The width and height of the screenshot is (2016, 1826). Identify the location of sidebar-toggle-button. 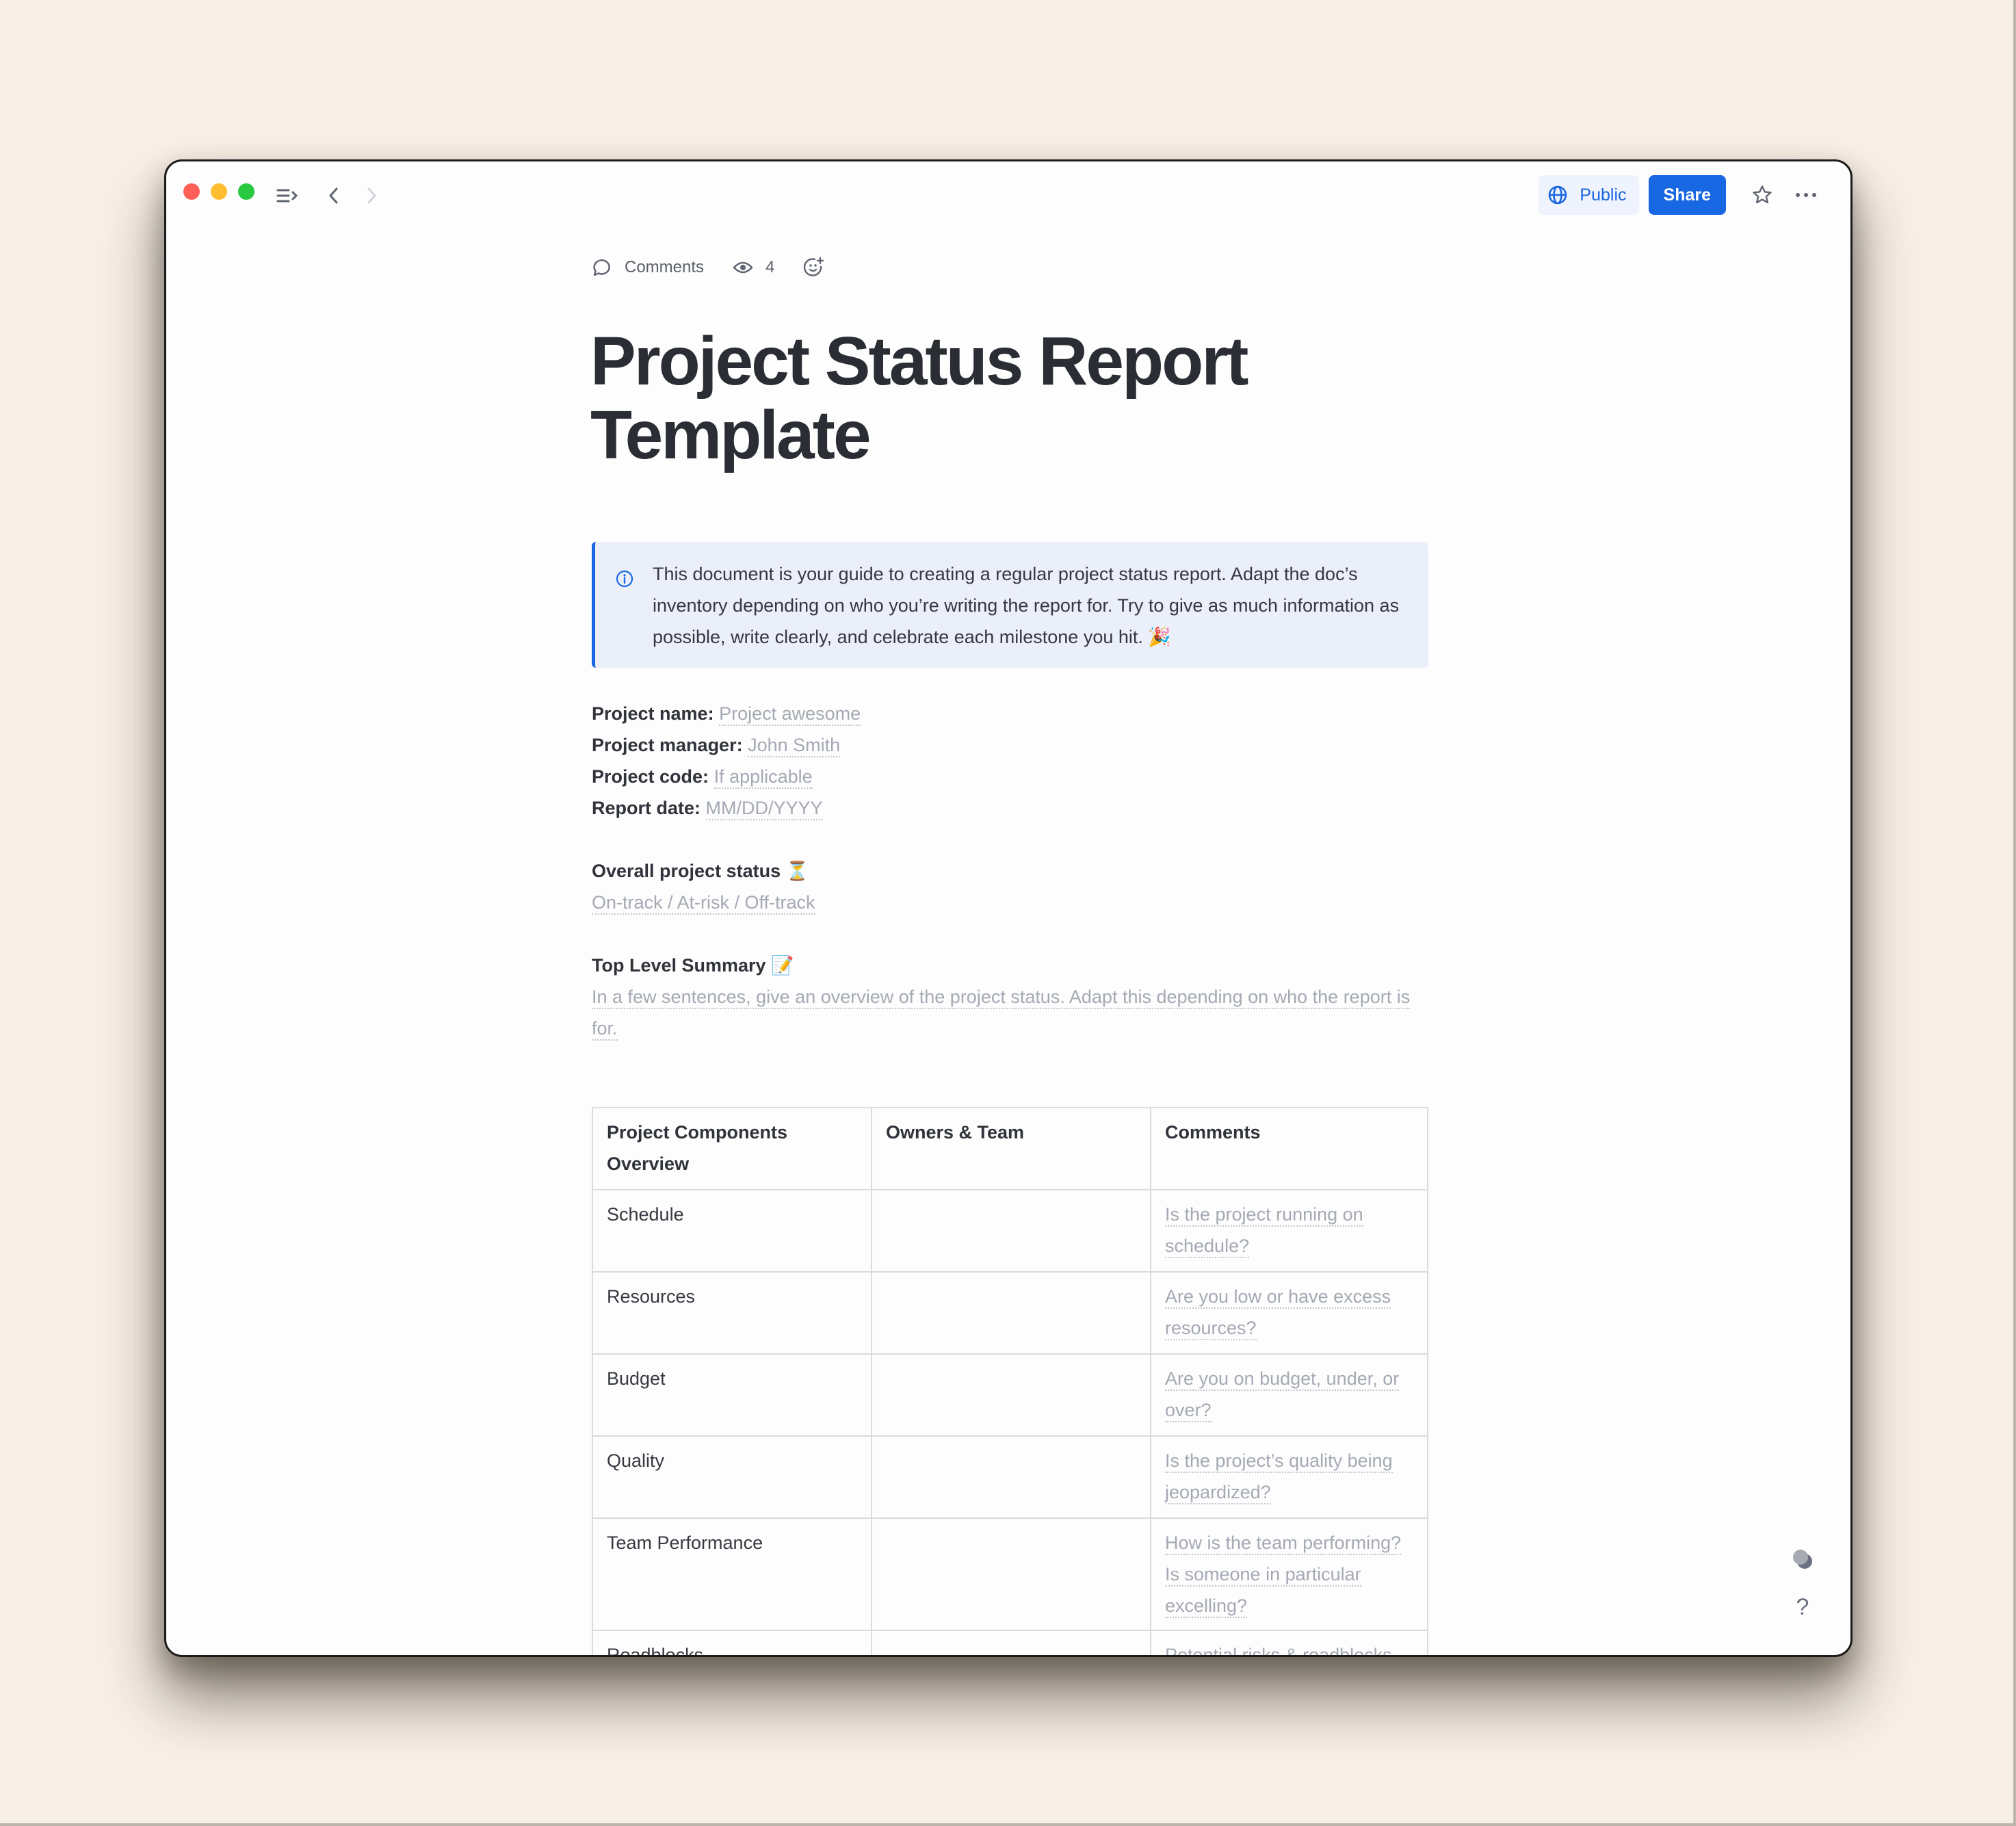
(288, 195).